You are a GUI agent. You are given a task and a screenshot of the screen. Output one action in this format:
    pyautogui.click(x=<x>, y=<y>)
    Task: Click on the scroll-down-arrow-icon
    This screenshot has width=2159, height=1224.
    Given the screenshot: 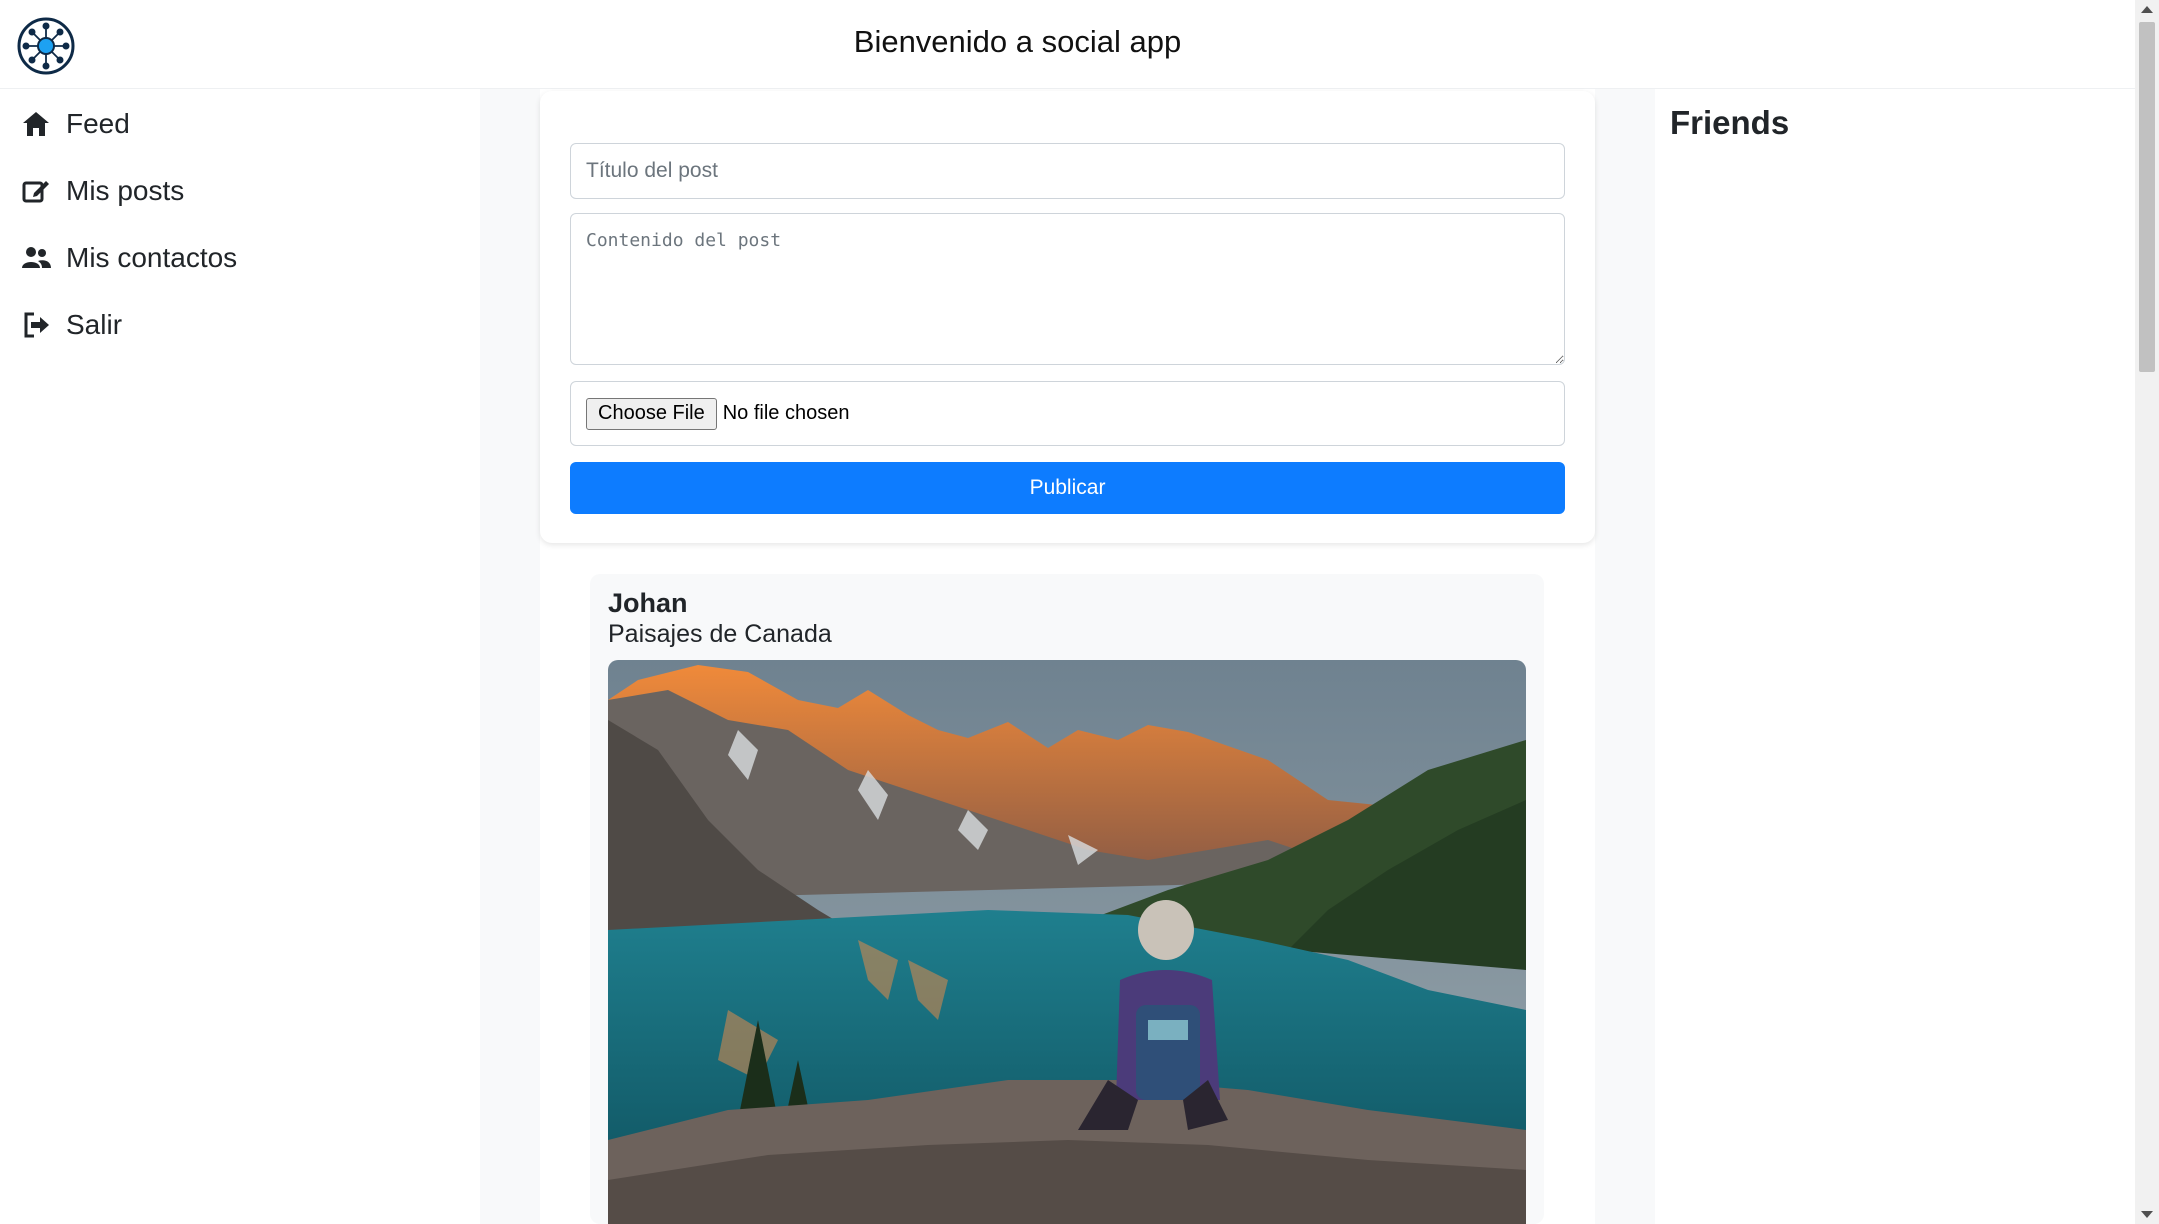 What is the action you would take?
    pyautogui.click(x=2147, y=1214)
    